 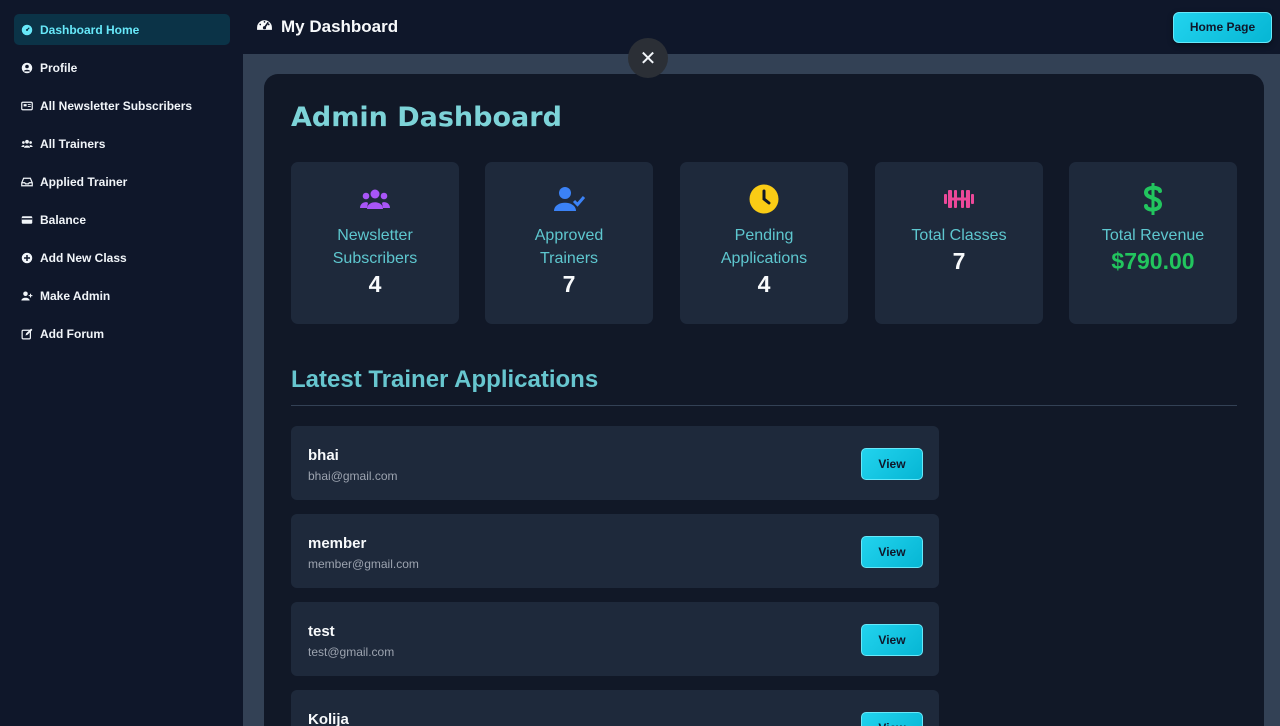 What do you see at coordinates (75, 295) in the screenshot?
I see `sidebar-item-label: Make Admin` at bounding box center [75, 295].